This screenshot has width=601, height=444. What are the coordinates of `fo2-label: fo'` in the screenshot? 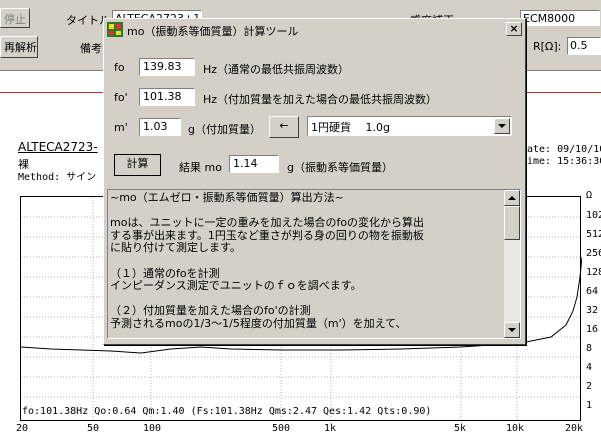 It's located at (121, 97).